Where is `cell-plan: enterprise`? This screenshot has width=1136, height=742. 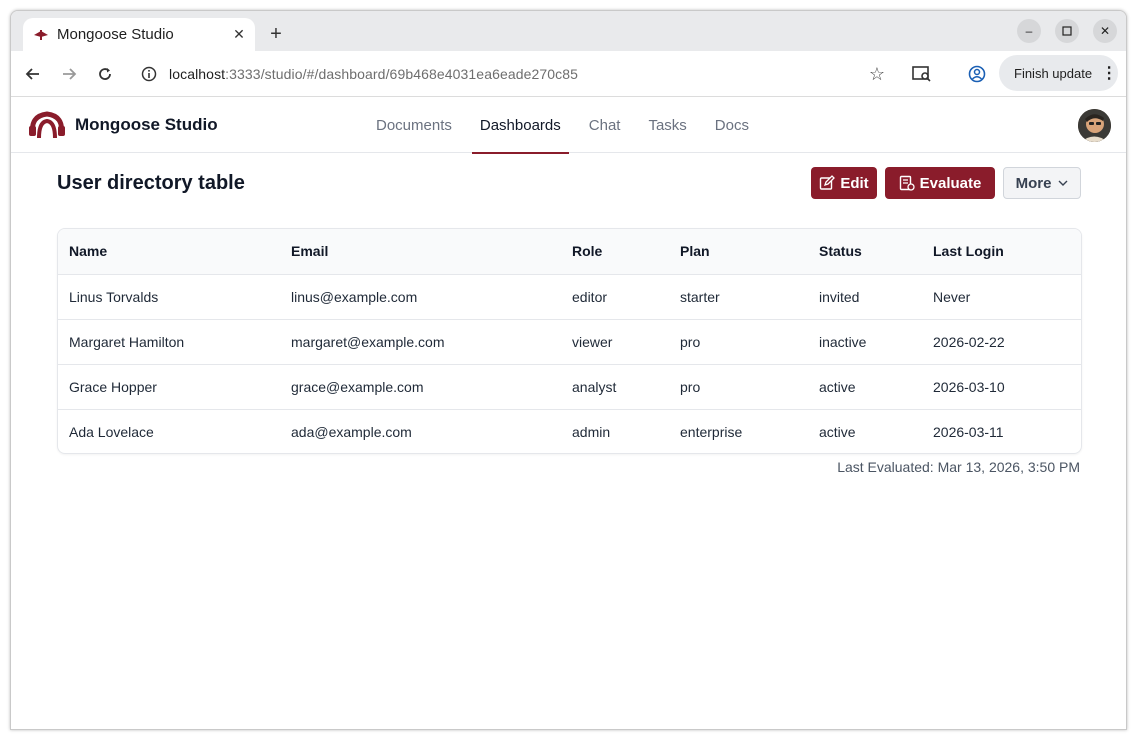
cell-plan: enterprise is located at coordinates (711, 431).